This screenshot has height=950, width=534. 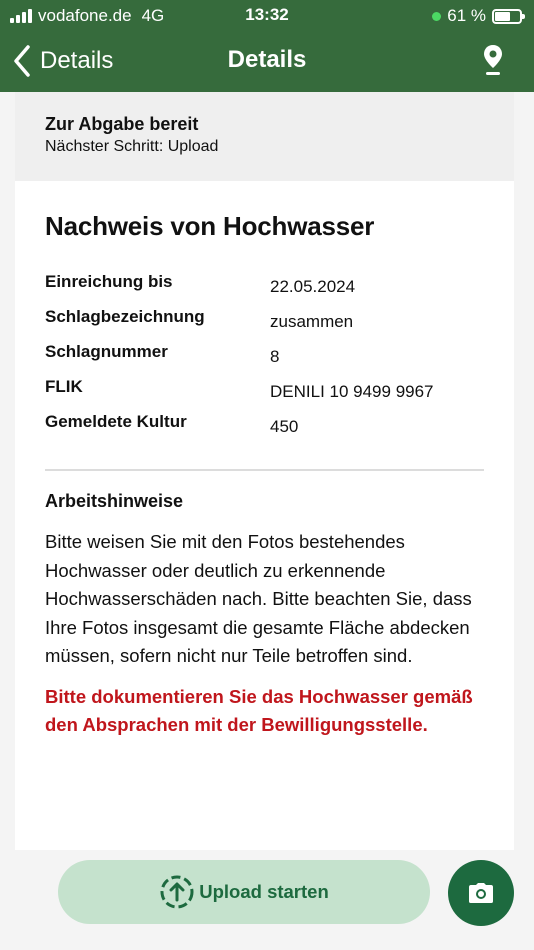 I want to click on battery-percent: 61 %, so click(x=466, y=15).